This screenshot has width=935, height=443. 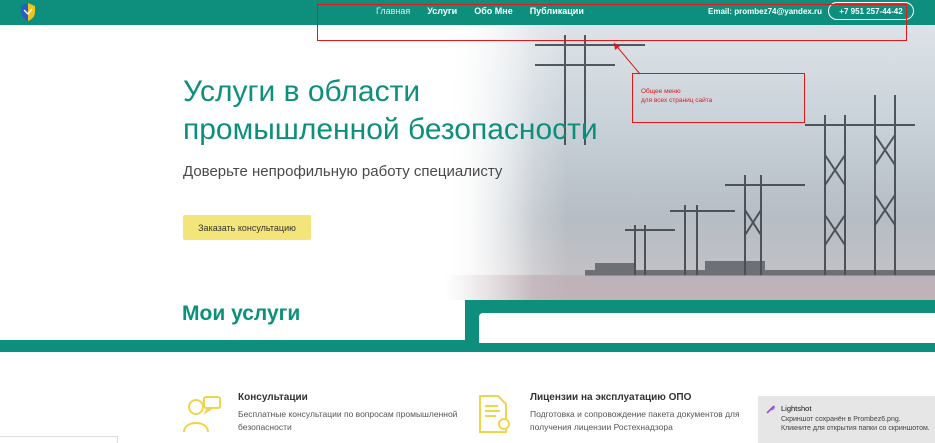 What do you see at coordinates (661, 91) in the screenshot?
I see `annotation-line: Общее меню` at bounding box center [661, 91].